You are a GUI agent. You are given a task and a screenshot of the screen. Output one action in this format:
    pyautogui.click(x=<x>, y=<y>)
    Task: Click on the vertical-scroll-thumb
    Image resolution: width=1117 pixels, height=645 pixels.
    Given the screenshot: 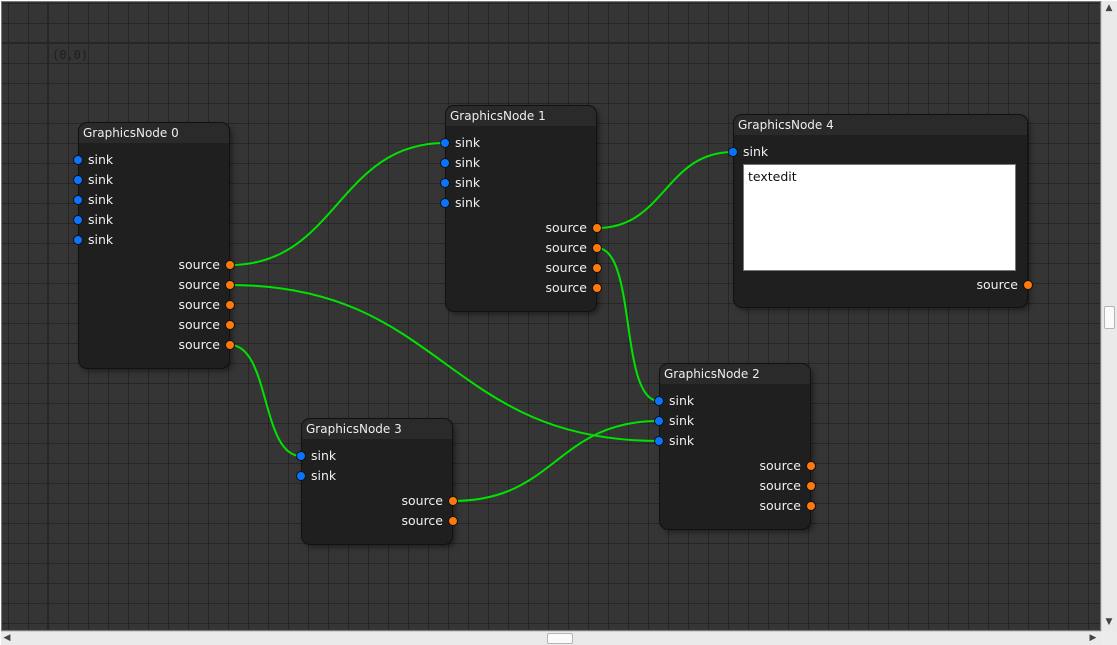 What is the action you would take?
    pyautogui.click(x=1109, y=317)
    